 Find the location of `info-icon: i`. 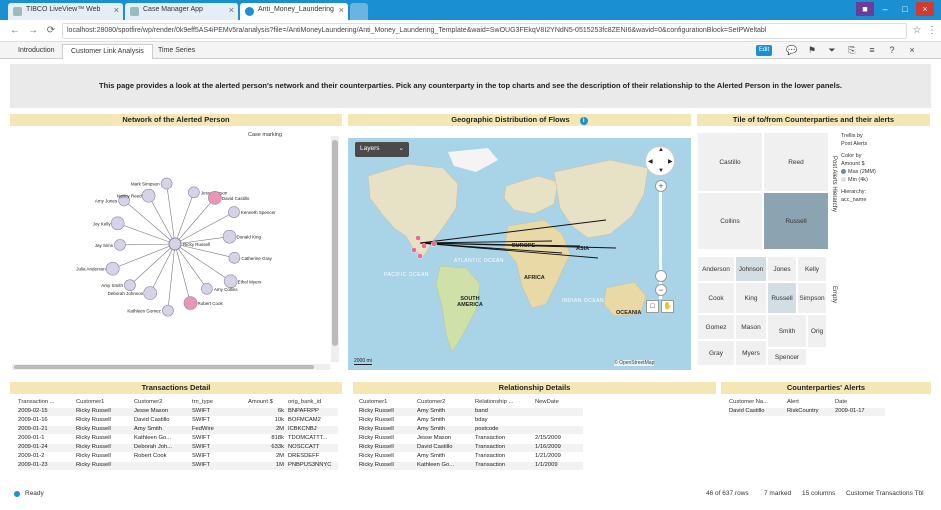

info-icon: i is located at coordinates (583, 121).